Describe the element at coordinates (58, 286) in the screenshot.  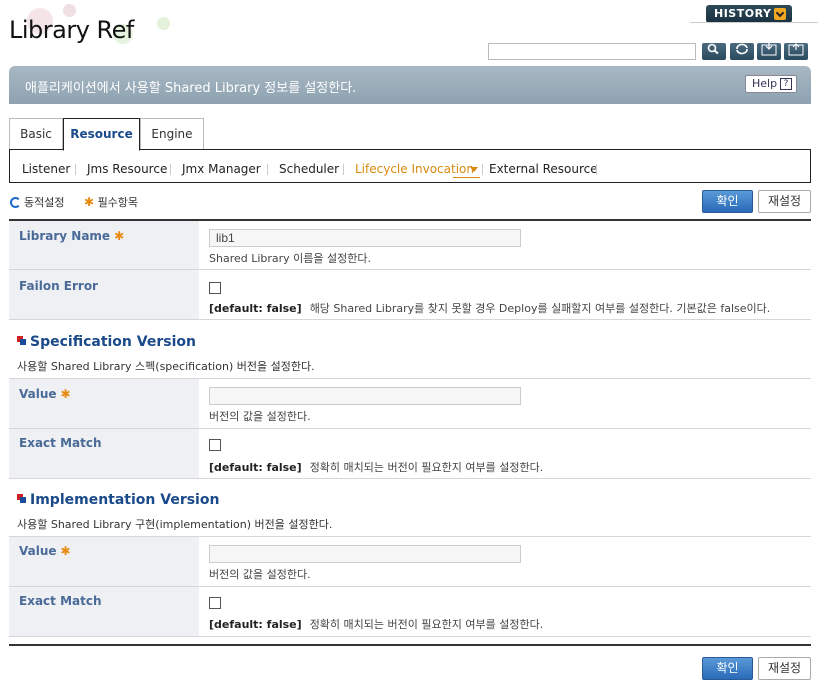
I see `failon-error-label: Failon Error` at that location.